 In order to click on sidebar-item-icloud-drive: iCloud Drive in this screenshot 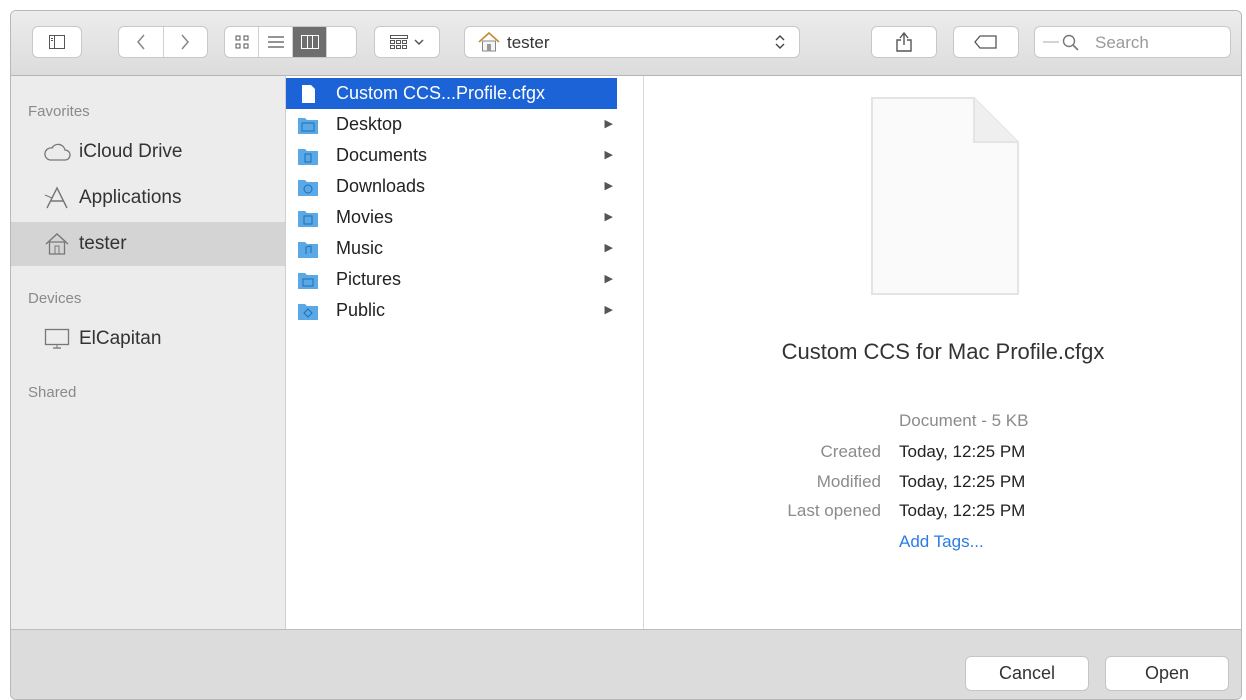, I will do `click(148, 152)`.